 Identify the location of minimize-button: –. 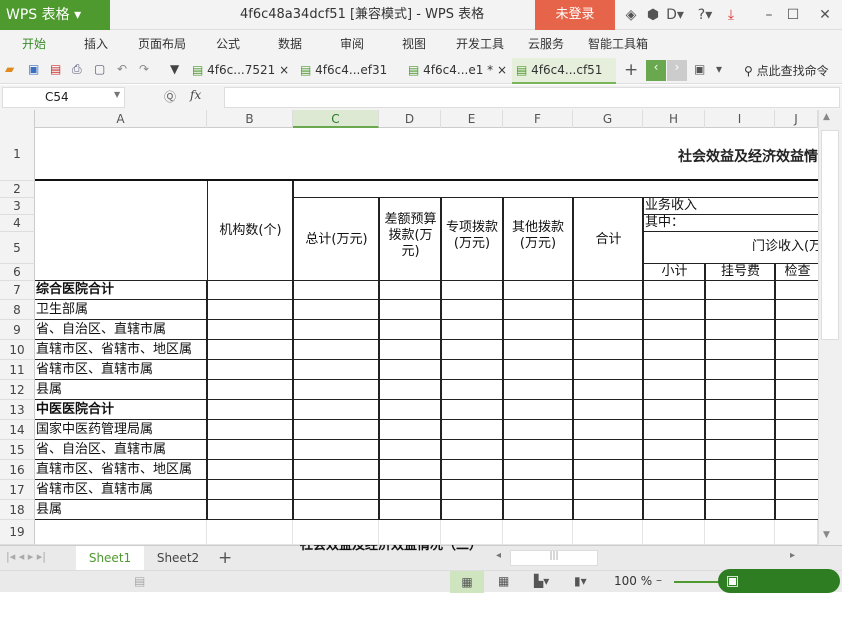
(769, 15).